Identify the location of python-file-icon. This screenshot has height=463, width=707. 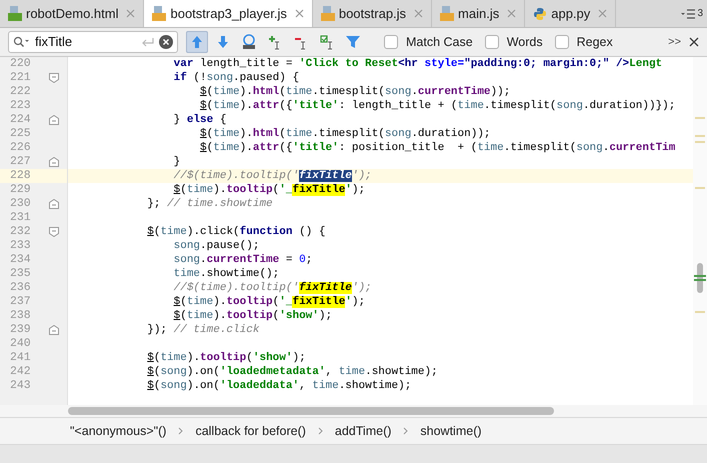
(540, 13).